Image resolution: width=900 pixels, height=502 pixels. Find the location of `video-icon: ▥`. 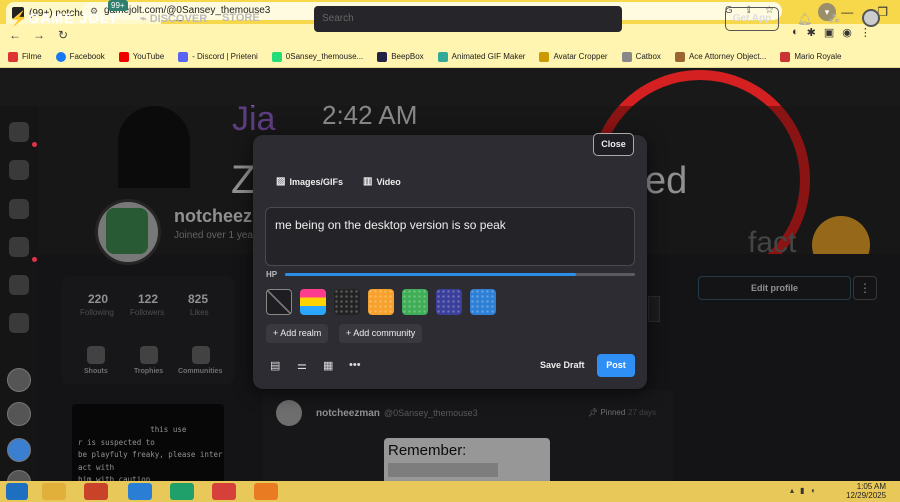

video-icon: ▥ is located at coordinates (368, 181).